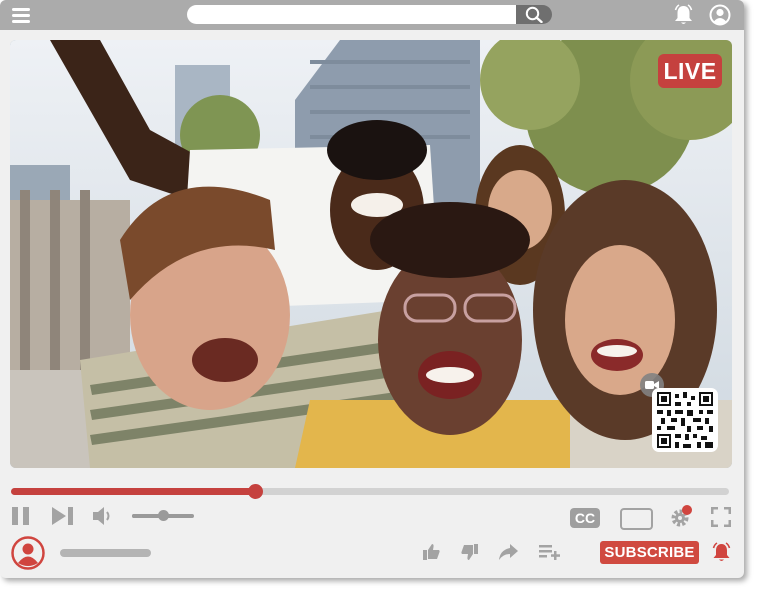 This screenshot has height=598, width=762. I want to click on search-button, so click(534, 14).